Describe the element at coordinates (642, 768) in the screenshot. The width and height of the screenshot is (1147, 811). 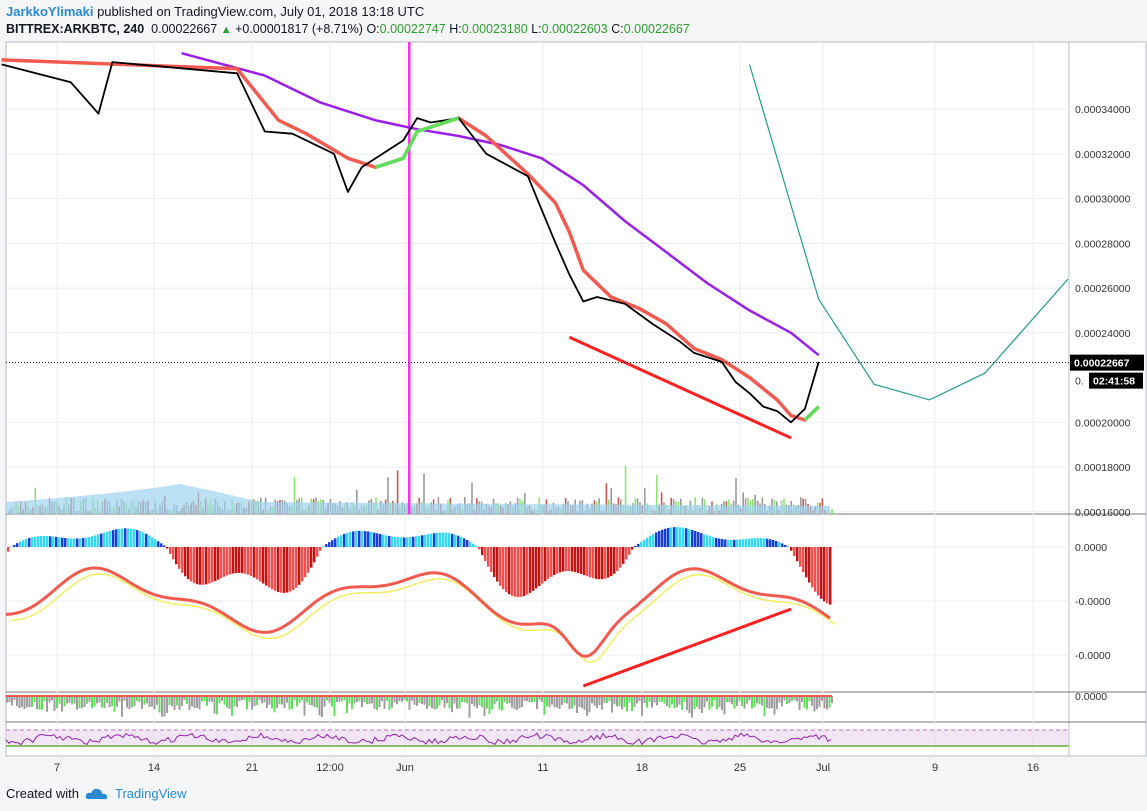
I see `x-tick-label: 18` at that location.